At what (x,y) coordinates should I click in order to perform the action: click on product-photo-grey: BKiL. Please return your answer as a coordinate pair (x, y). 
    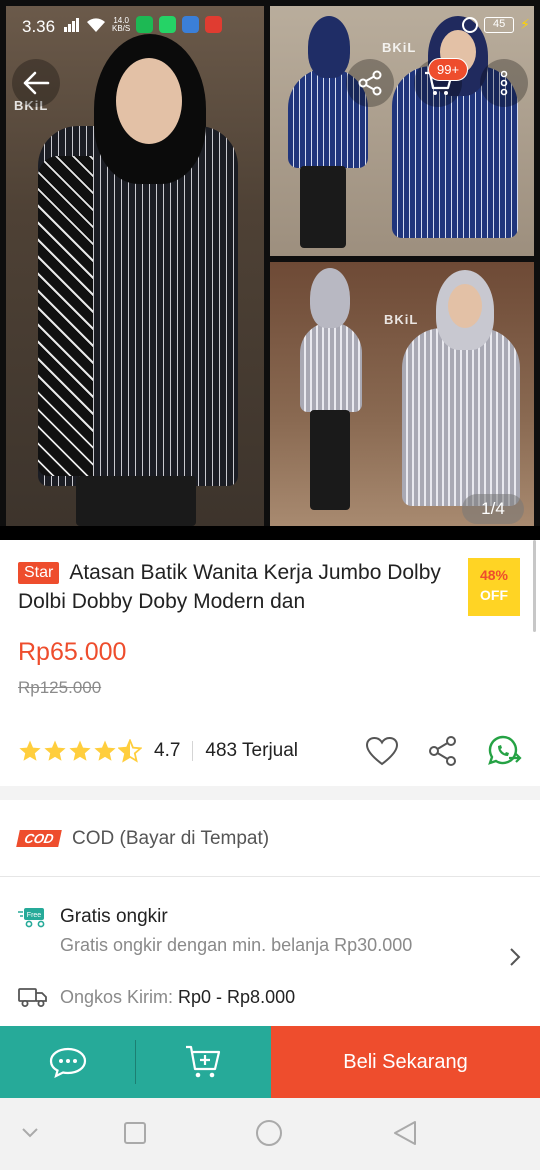
    Looking at the image, I should click on (402, 394).